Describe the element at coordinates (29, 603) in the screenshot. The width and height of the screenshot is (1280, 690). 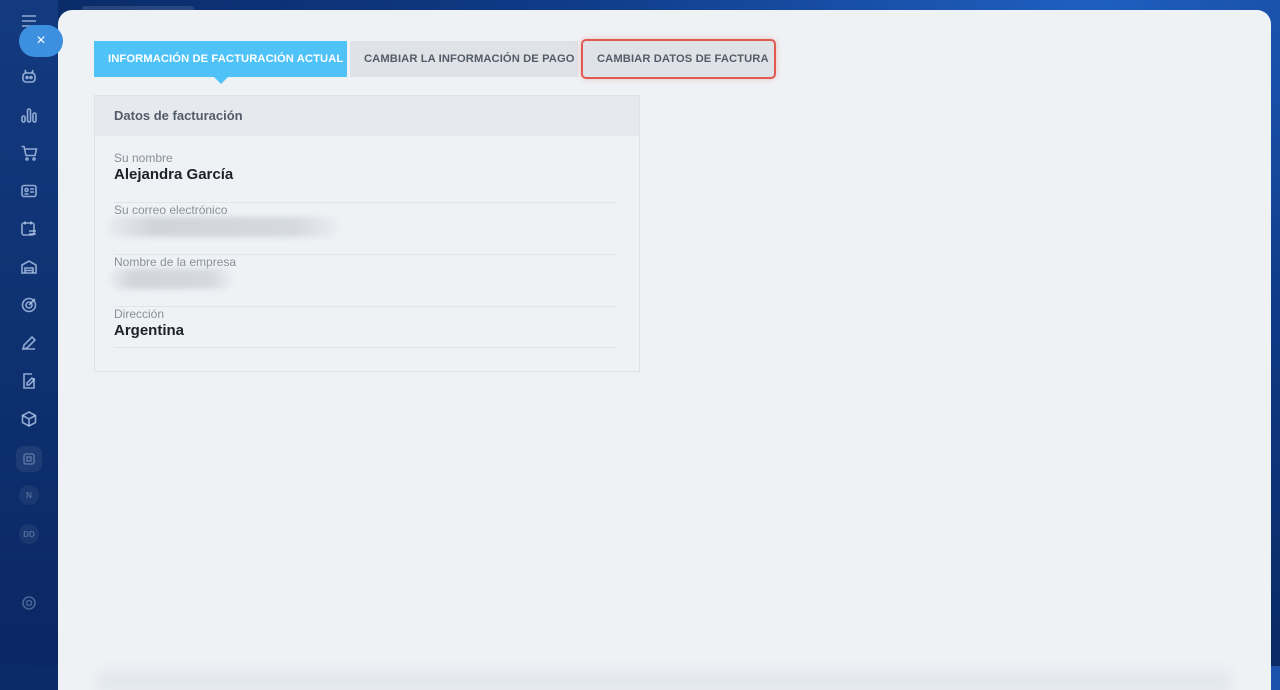
I see `settings-icon` at that location.